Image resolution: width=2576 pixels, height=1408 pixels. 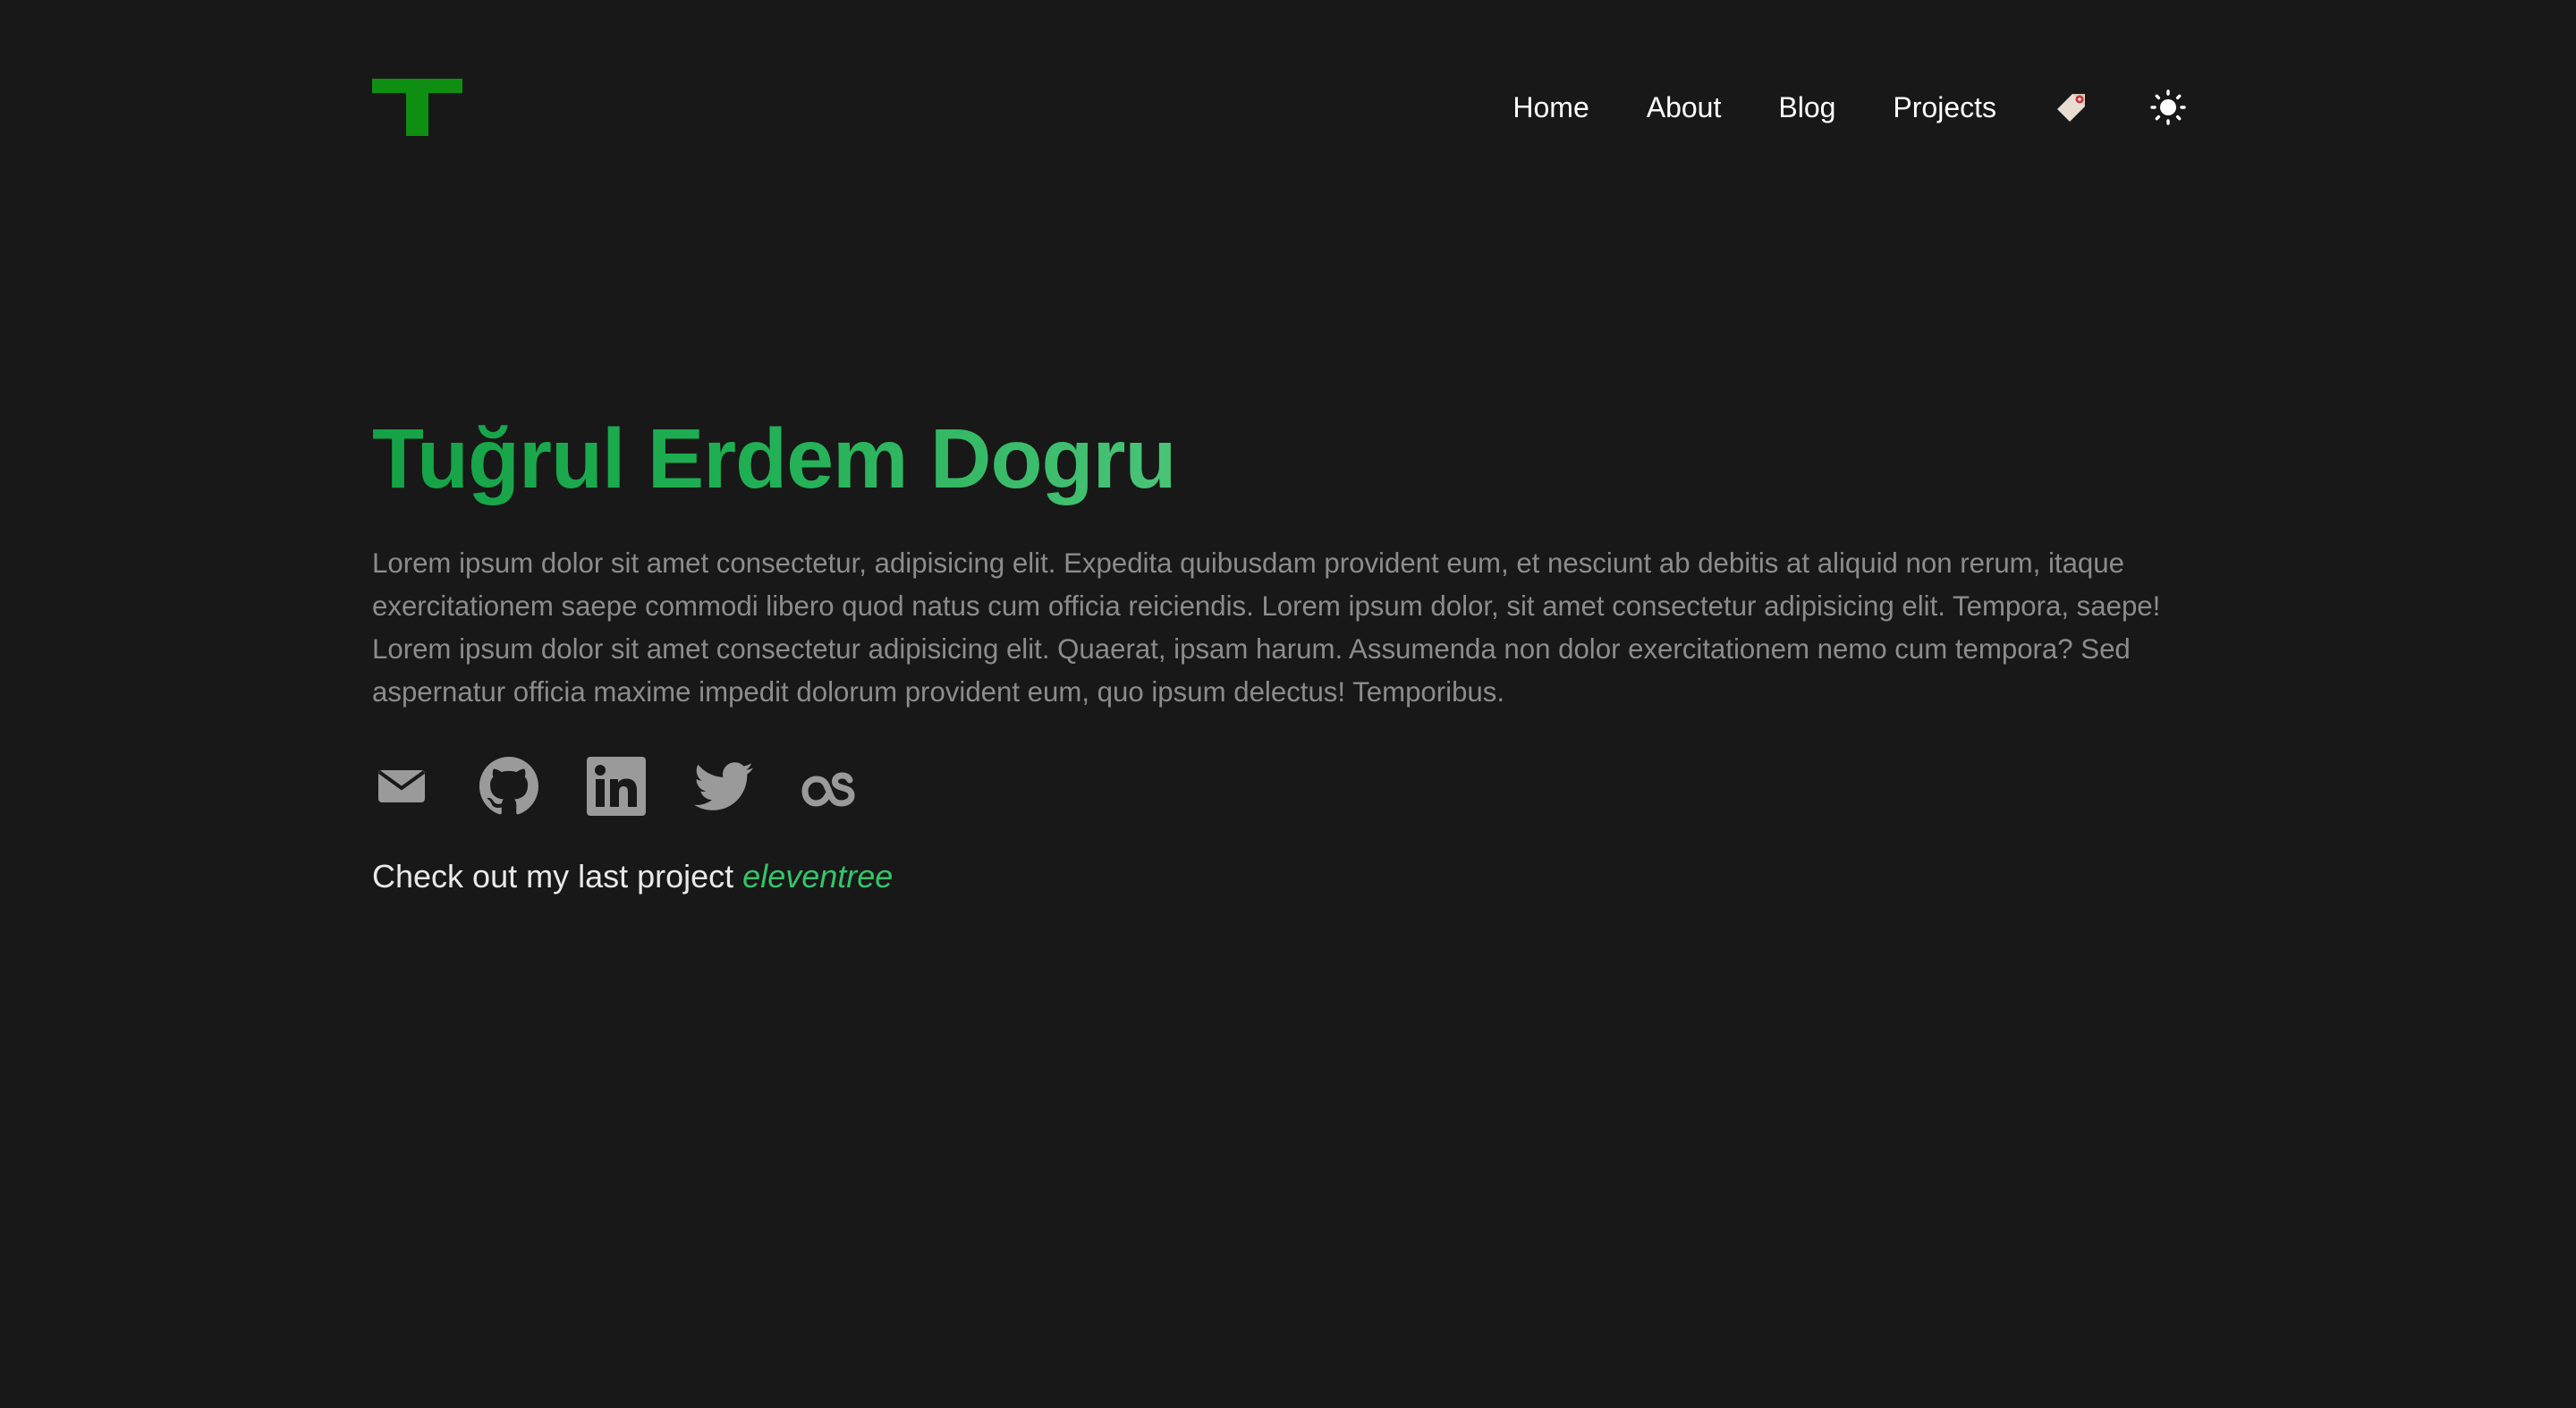 I want to click on twitter-link, so click(x=723, y=786).